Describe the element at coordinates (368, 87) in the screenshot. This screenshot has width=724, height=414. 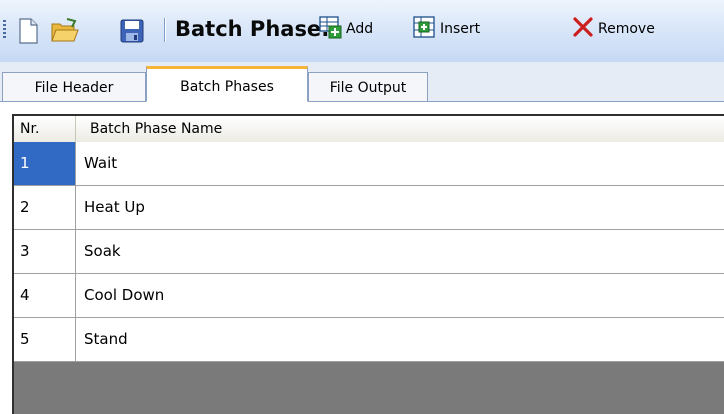
I see `tab-file-output: File Output` at that location.